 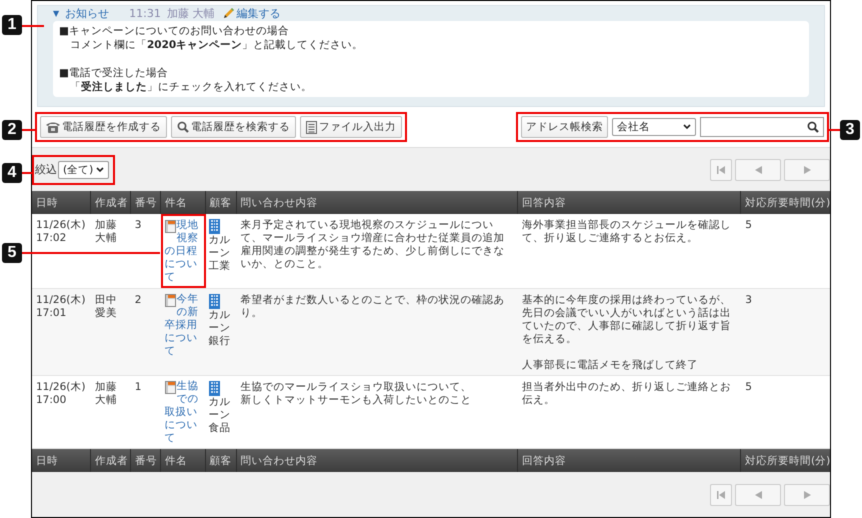 I want to click on table-cell-text: 11/26(木) 17:01, so click(x=60, y=307).